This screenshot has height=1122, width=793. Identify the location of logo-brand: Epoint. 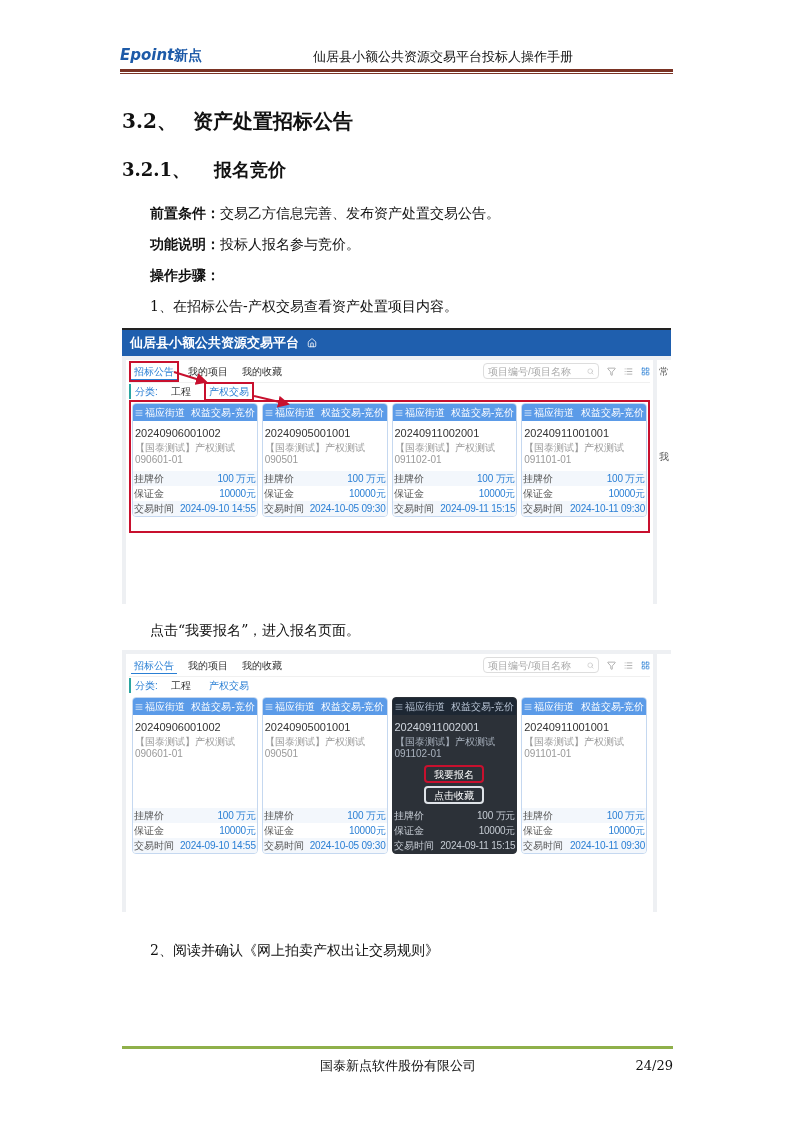
(147, 55).